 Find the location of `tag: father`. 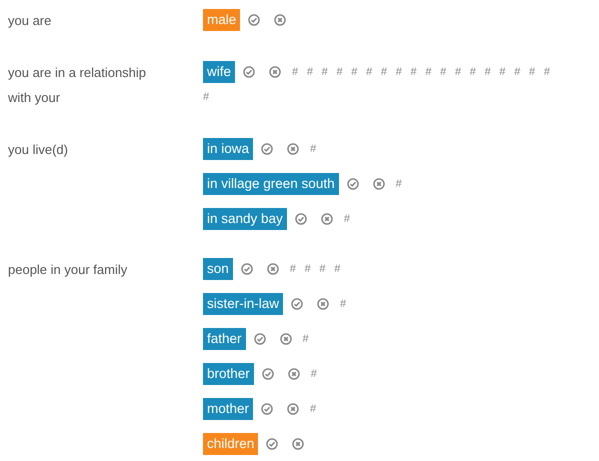

tag: father is located at coordinates (224, 339).